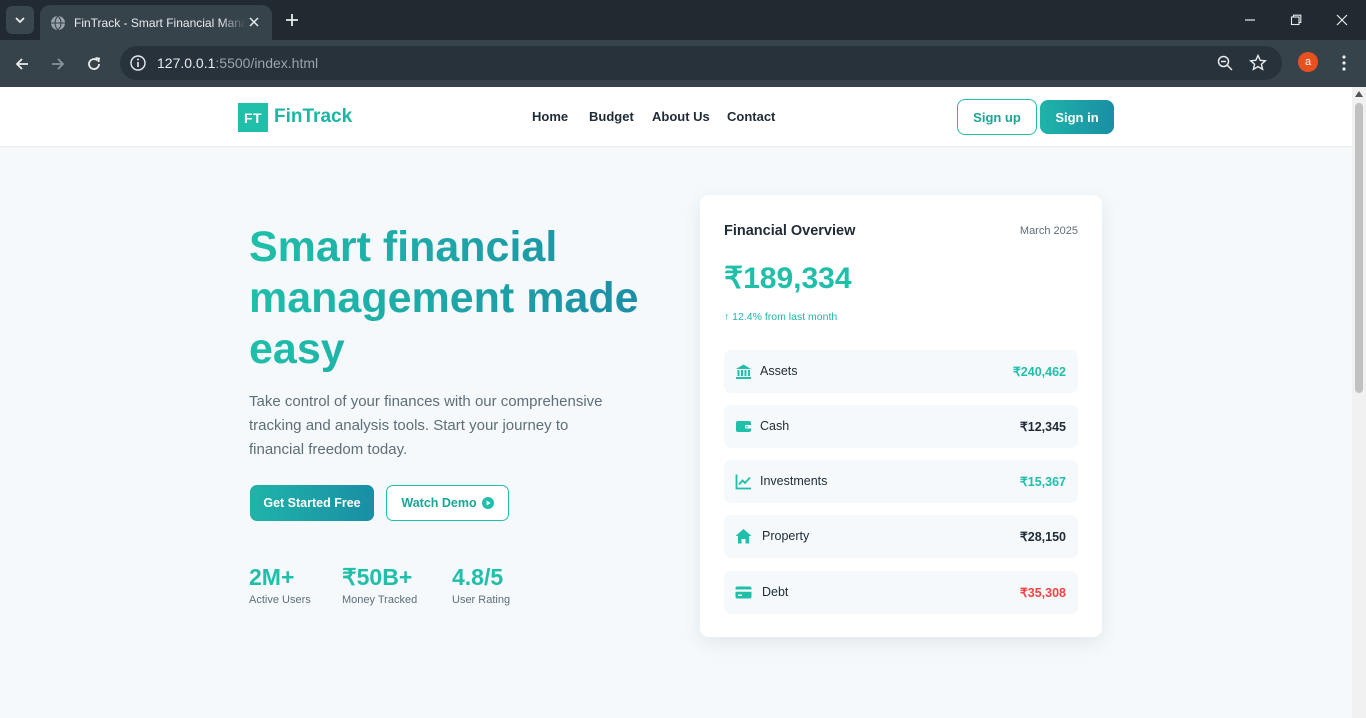 The height and width of the screenshot is (718, 1366). I want to click on browser-toolbar: 127.0.0.1:5500/index.html a, so click(683, 63).